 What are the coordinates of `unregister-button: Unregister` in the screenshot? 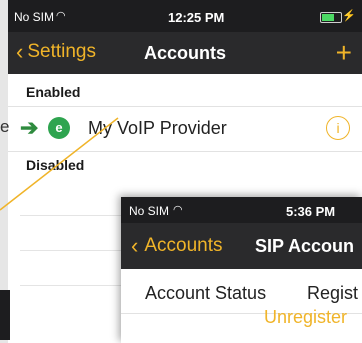 It's located at (305, 317).